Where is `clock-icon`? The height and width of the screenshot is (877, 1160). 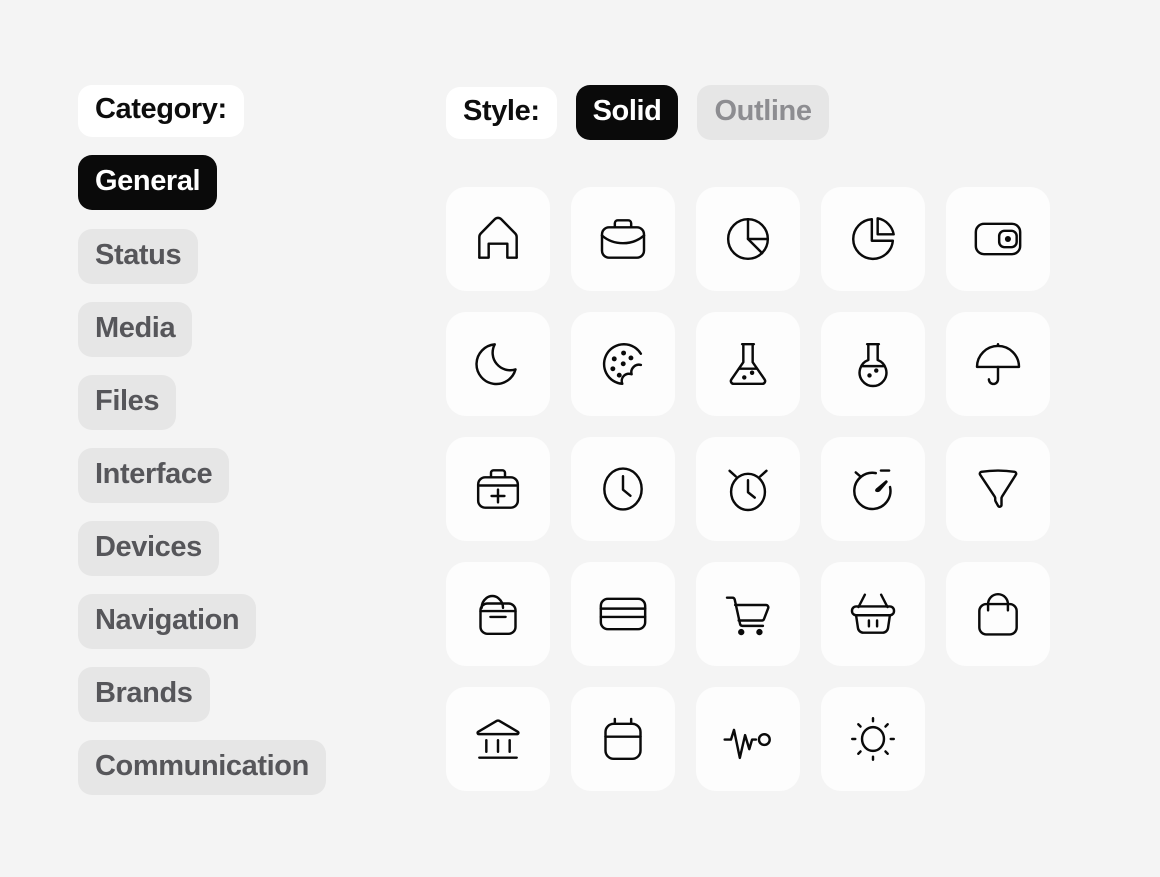
clock-icon is located at coordinates (623, 489).